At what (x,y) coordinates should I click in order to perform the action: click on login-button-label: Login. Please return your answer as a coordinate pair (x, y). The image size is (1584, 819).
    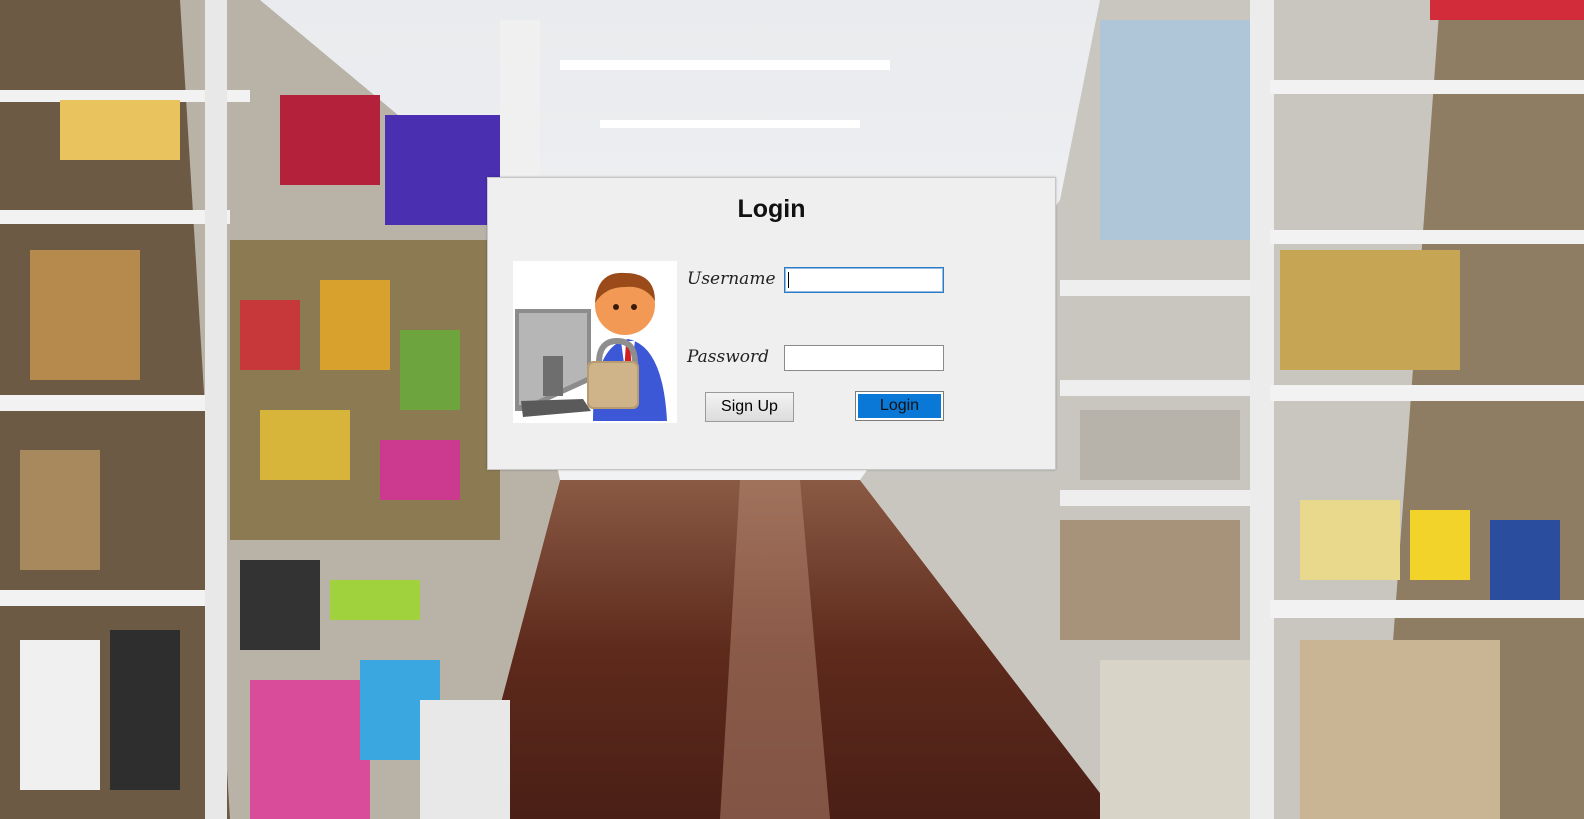
    Looking at the image, I should click on (899, 406).